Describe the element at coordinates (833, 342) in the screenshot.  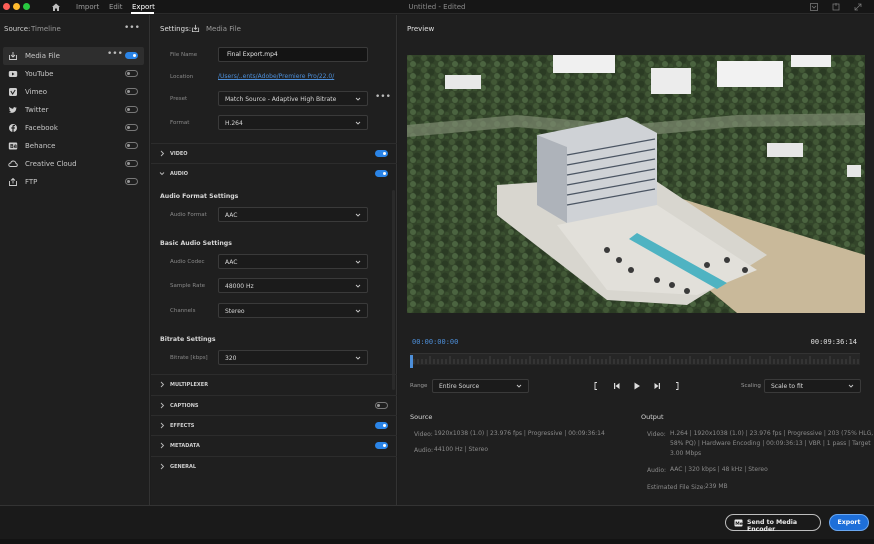
I see `timecode-out: 00:09:36:14` at that location.